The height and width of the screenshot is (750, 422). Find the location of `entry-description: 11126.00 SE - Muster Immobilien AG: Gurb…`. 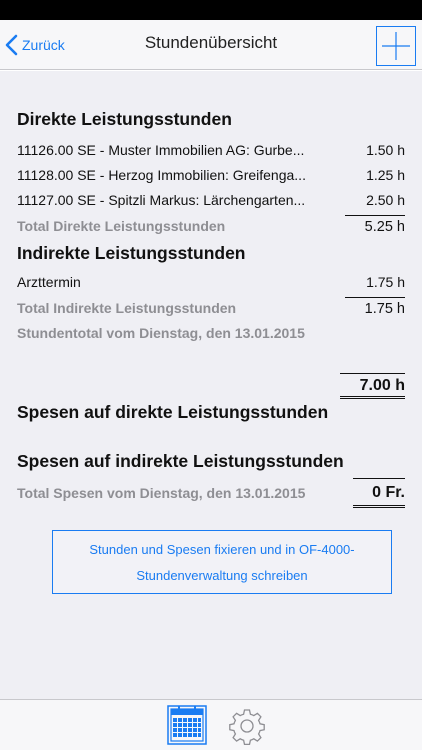

entry-description: 11126.00 SE - Muster Immobilien AG: Gurb… is located at coordinates (161, 150).